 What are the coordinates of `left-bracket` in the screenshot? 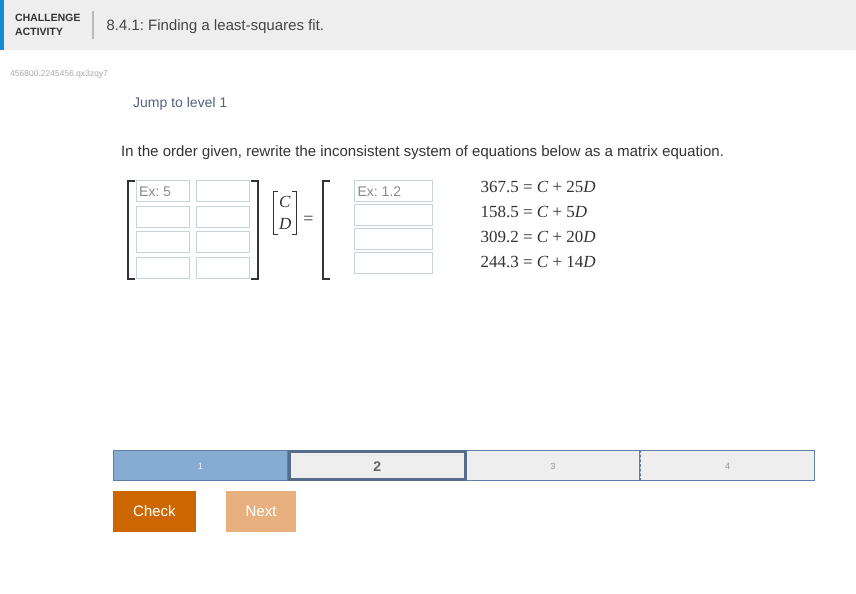 It's located at (275, 213).